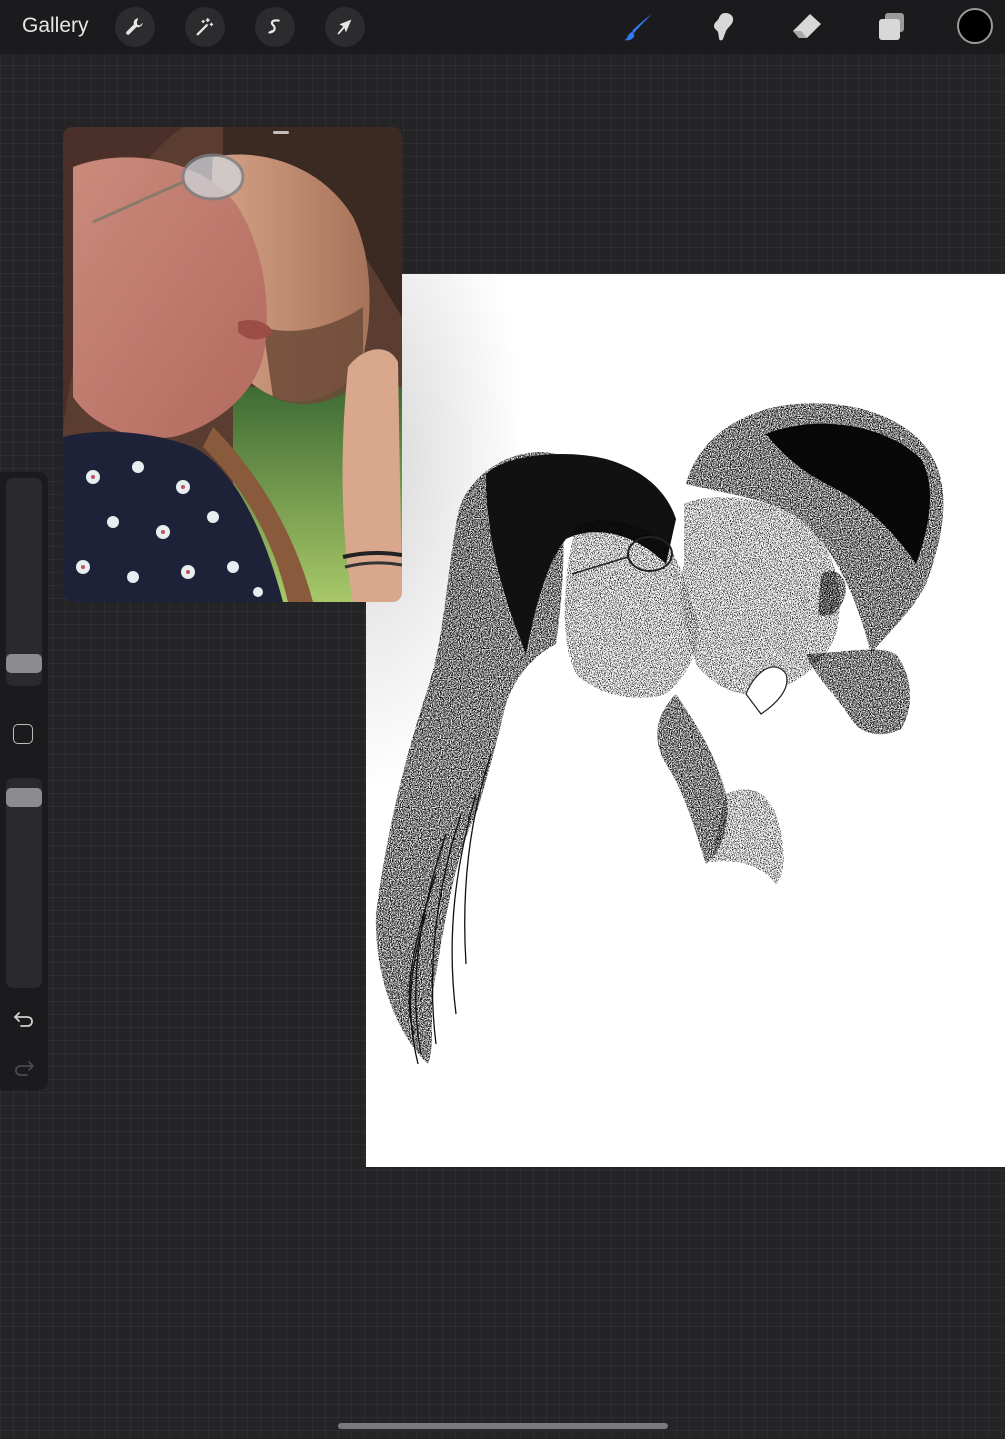 The width and height of the screenshot is (1005, 1439). What do you see at coordinates (24, 582) in the screenshot?
I see `brush-size-slider` at bounding box center [24, 582].